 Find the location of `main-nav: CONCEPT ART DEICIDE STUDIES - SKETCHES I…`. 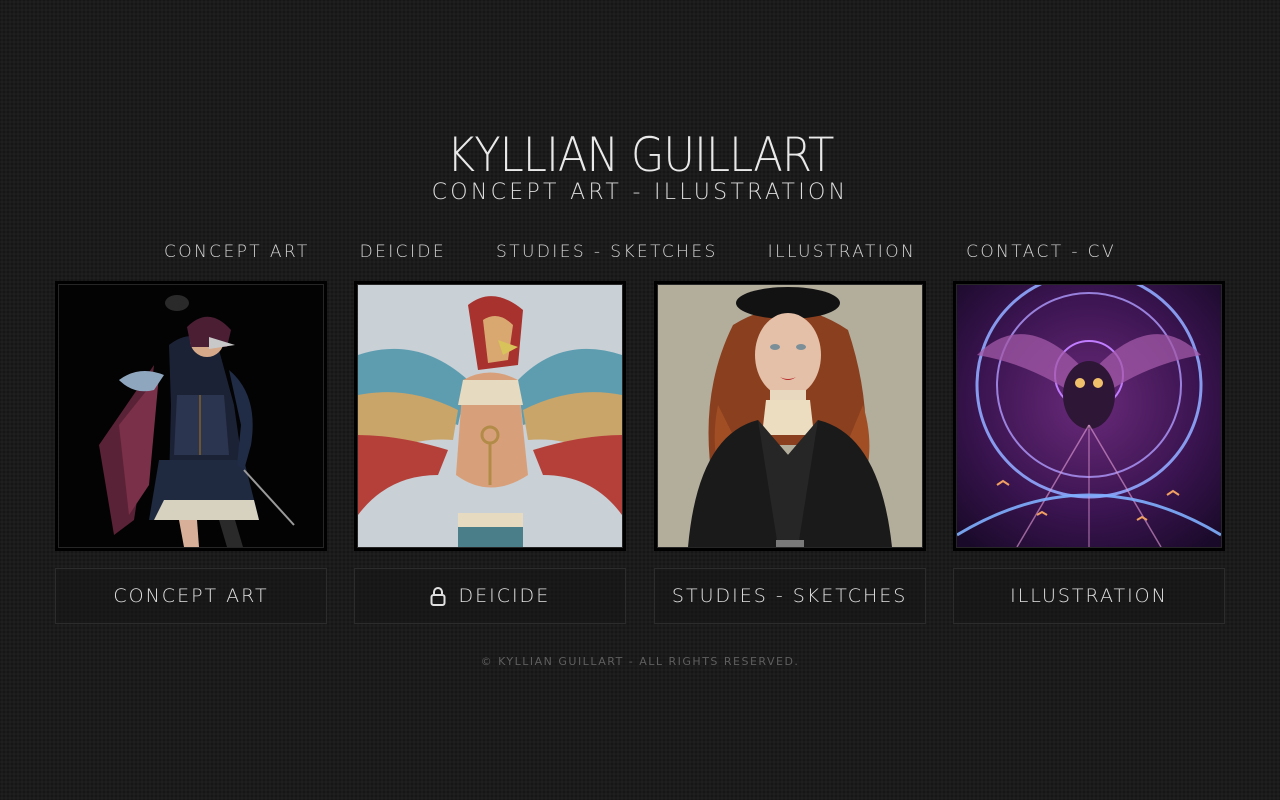

main-nav: CONCEPT ART DEICIDE STUDIES - SKETCHES I… is located at coordinates (640, 252).